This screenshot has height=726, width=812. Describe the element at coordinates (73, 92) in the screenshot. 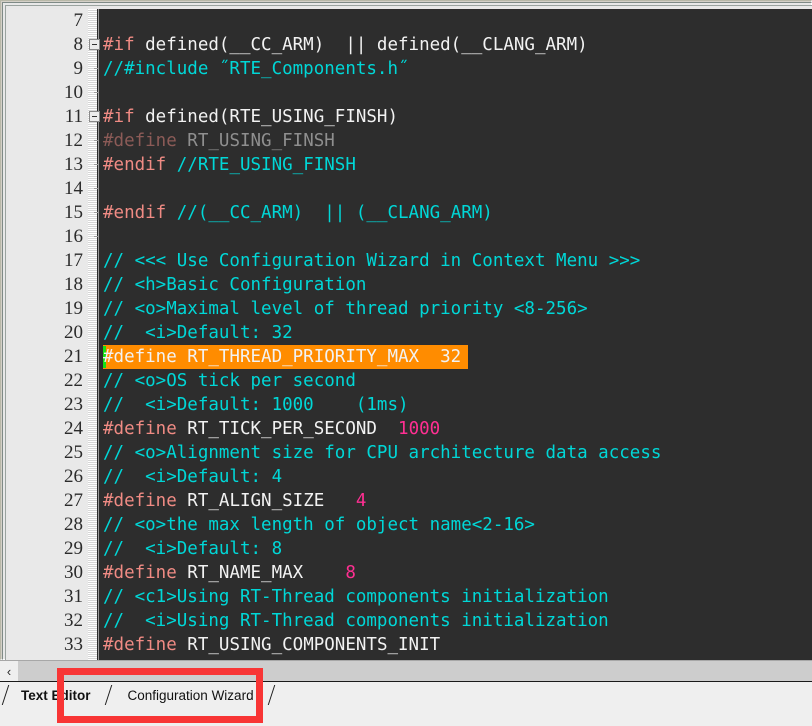

I see `line-number: 10` at that location.